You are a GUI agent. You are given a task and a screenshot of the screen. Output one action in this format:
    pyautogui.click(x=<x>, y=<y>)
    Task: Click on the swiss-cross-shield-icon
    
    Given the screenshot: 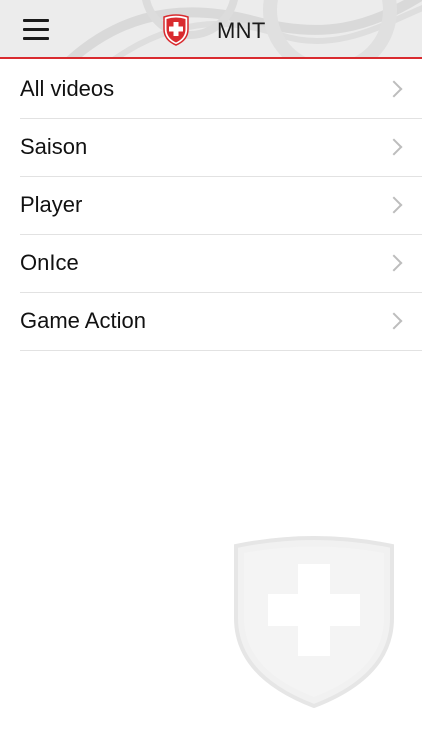 What is the action you would take?
    pyautogui.click(x=176, y=30)
    